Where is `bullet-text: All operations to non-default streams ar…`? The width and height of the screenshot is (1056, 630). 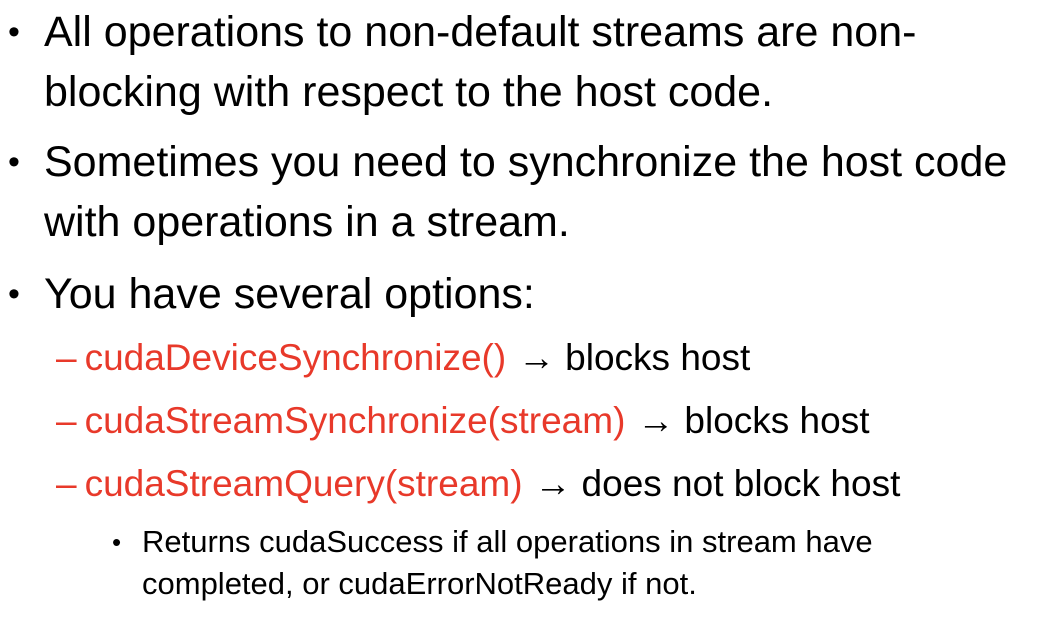
bullet-text: All operations to non-default streams ar… is located at coordinates (480, 62).